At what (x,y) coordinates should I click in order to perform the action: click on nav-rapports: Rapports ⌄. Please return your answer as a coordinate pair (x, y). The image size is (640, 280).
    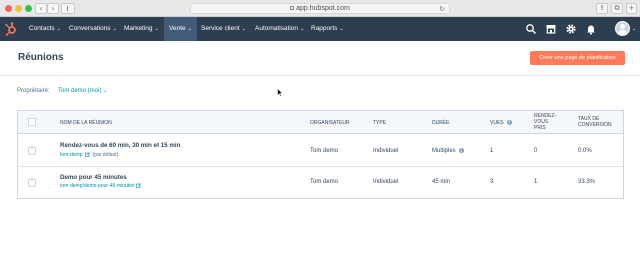
    Looking at the image, I should click on (327, 29).